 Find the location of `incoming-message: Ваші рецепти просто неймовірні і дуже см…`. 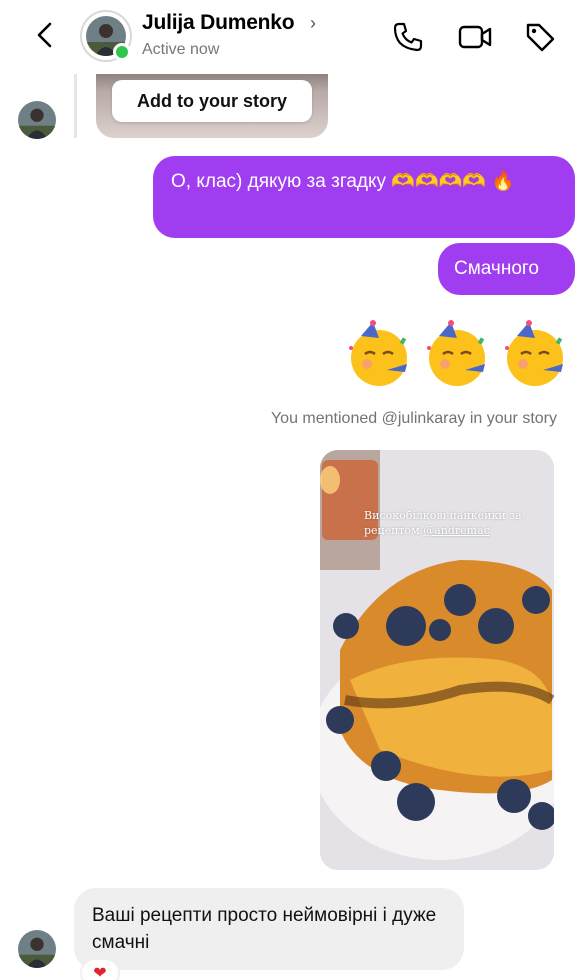

incoming-message: Ваші рецепти просто неймовірні і дуже см… is located at coordinates (269, 929).